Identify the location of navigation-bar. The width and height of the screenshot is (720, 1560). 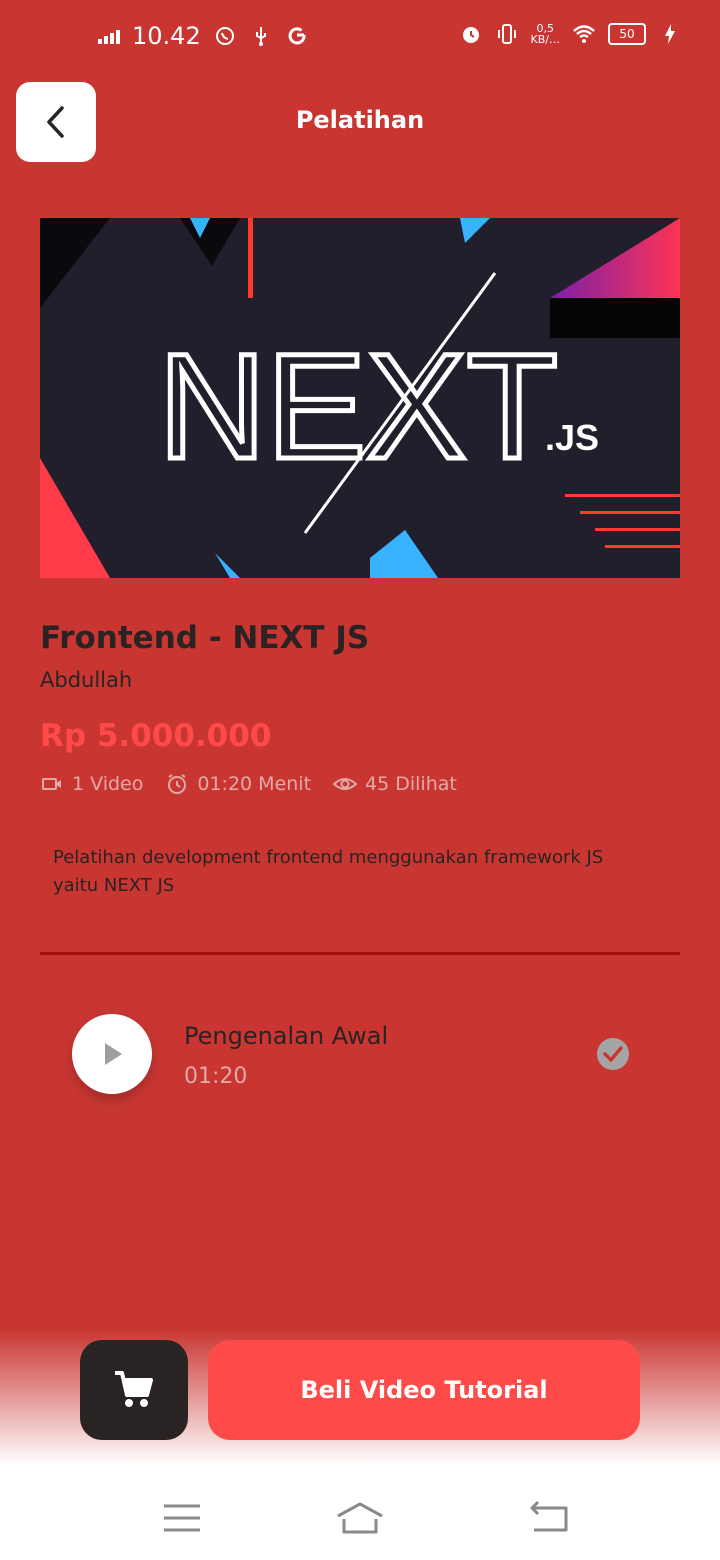
(360, 1520).